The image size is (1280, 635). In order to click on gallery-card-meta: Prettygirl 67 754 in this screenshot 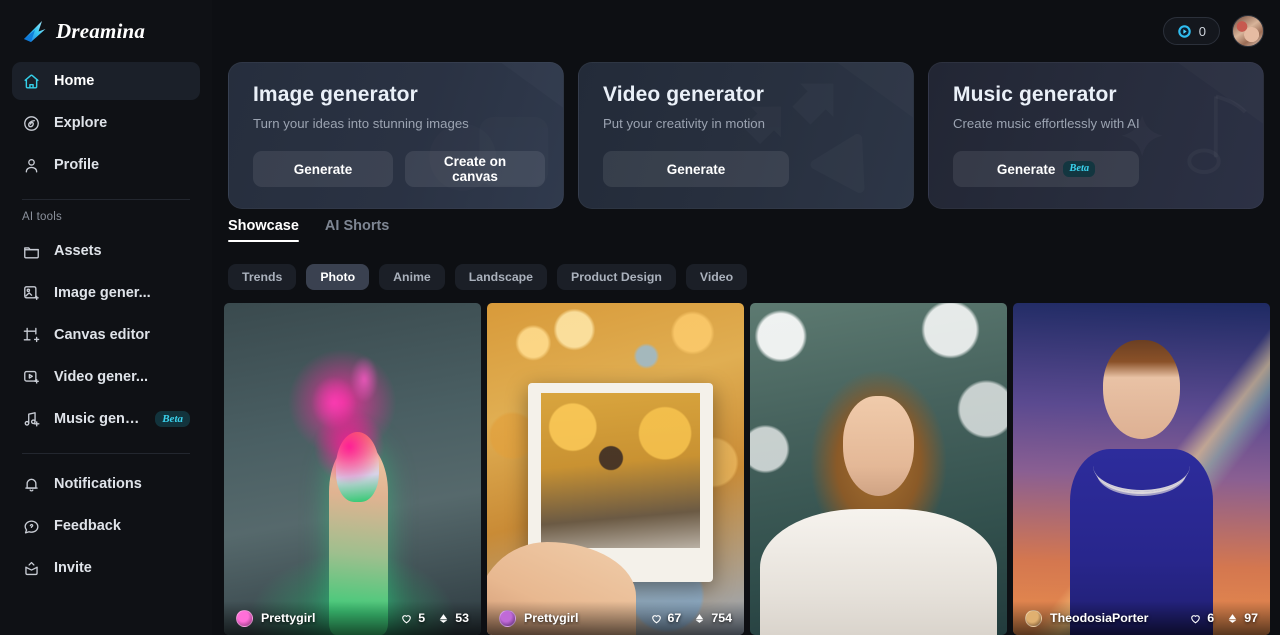, I will do `click(615, 618)`.